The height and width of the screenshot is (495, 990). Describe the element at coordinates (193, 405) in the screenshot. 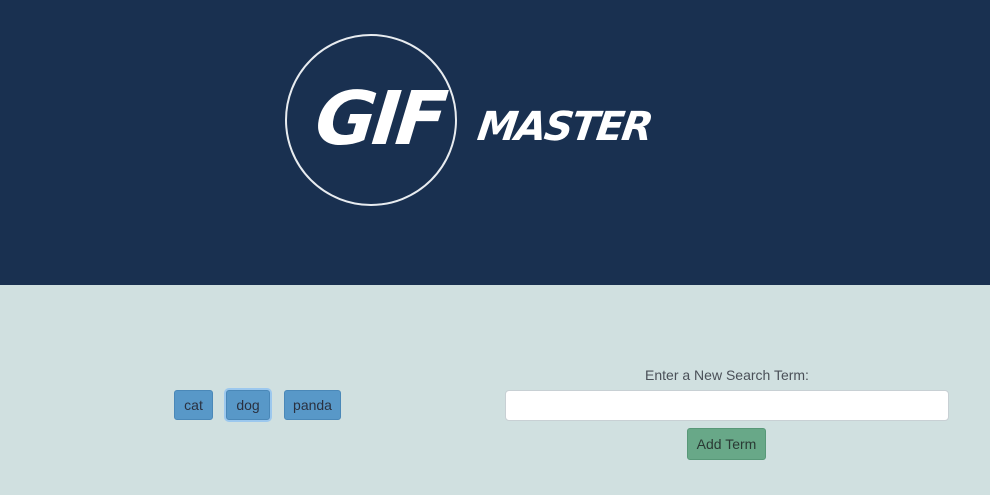

I see `term-button-cat: cat` at that location.